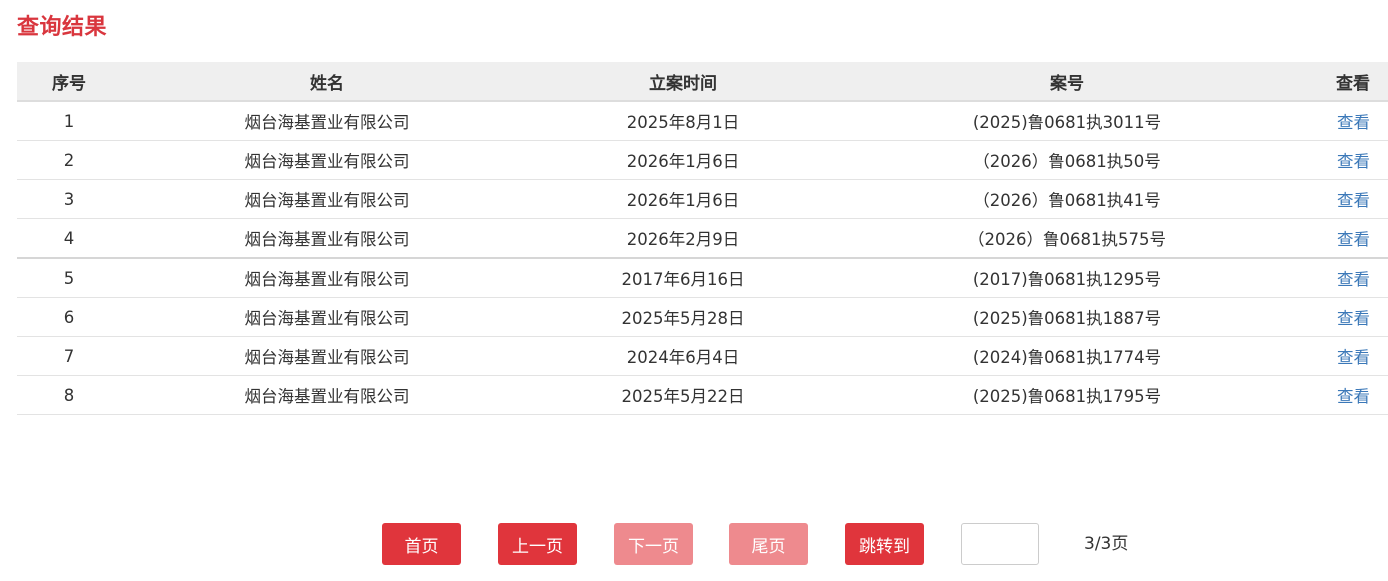 This screenshot has height=581, width=1388. What do you see at coordinates (683, 356) in the screenshot?
I see `cell-date: 2024年6月4日` at bounding box center [683, 356].